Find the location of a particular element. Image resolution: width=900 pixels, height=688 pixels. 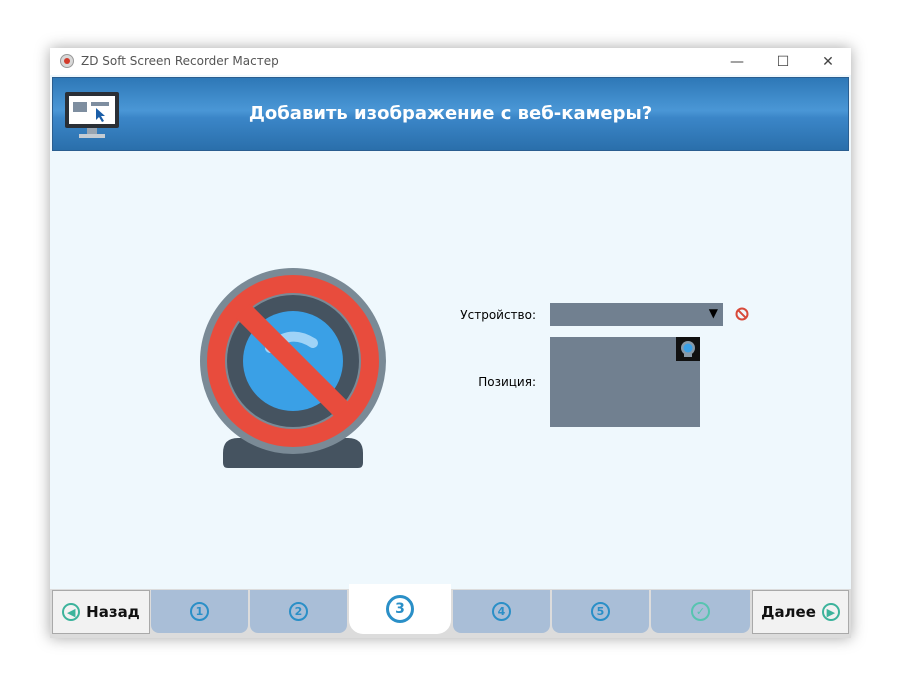

window-title: ZD Soft Screen Recorder Мастер is located at coordinates (180, 61).